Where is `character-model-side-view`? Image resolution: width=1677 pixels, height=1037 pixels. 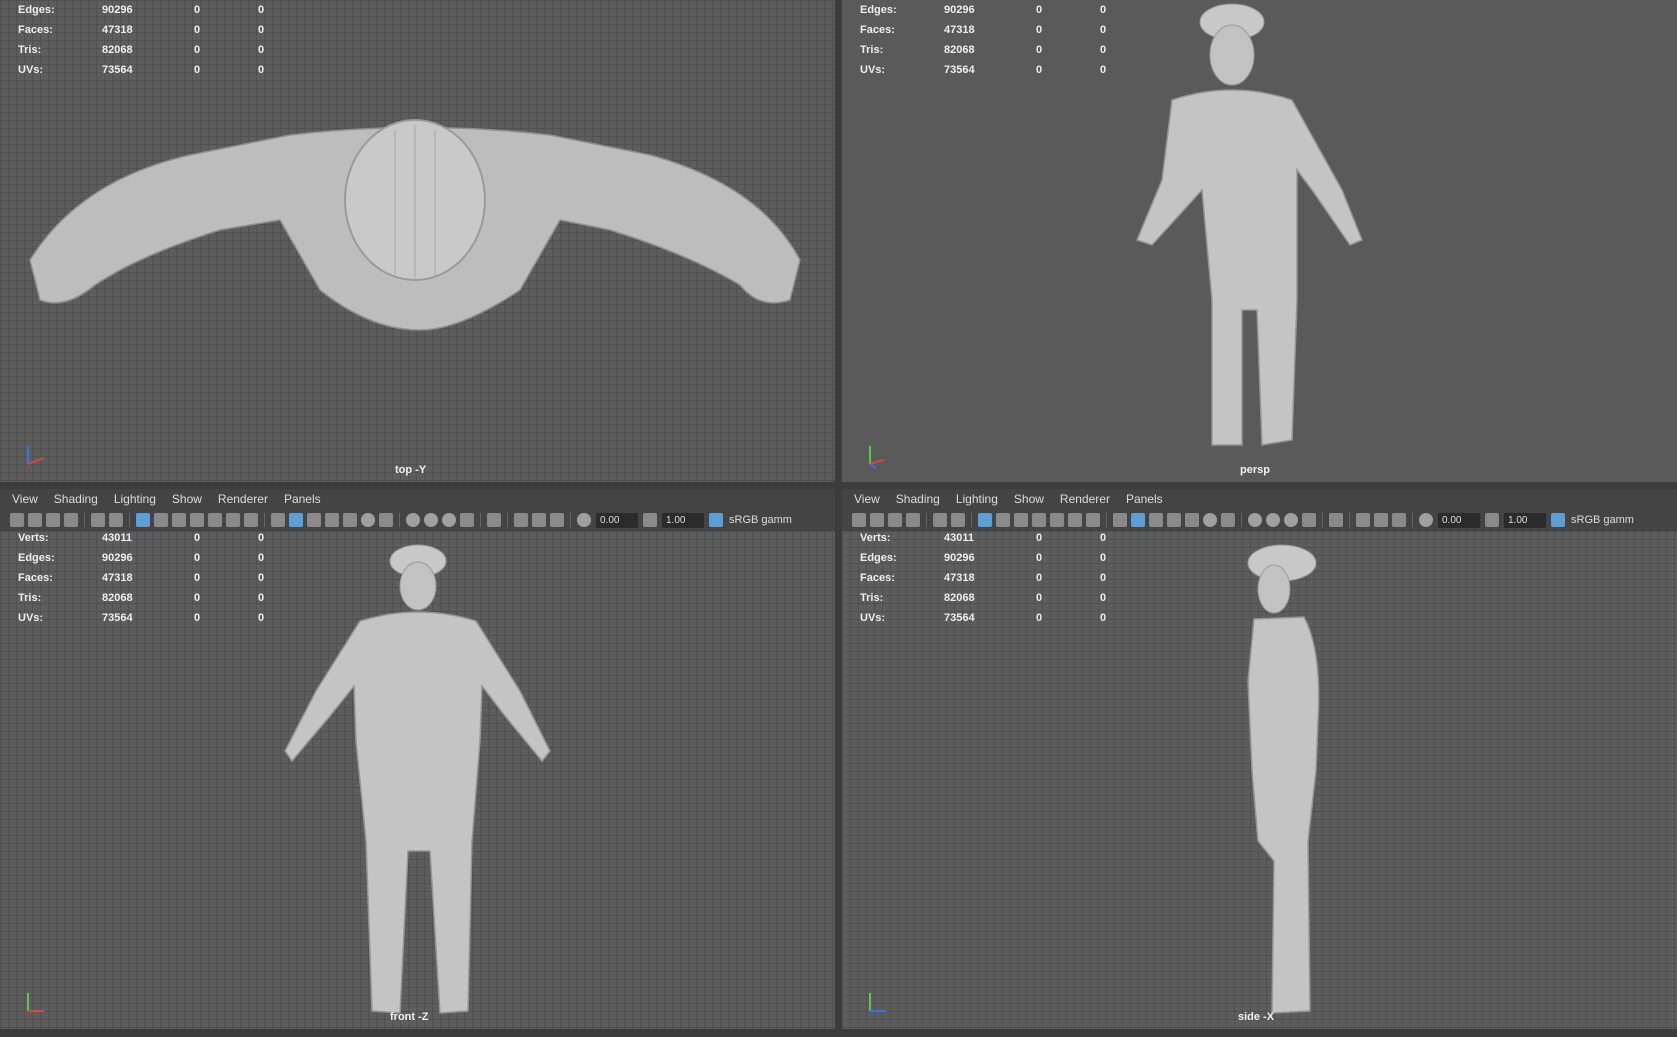 character-model-side-view is located at coordinates (1282, 781).